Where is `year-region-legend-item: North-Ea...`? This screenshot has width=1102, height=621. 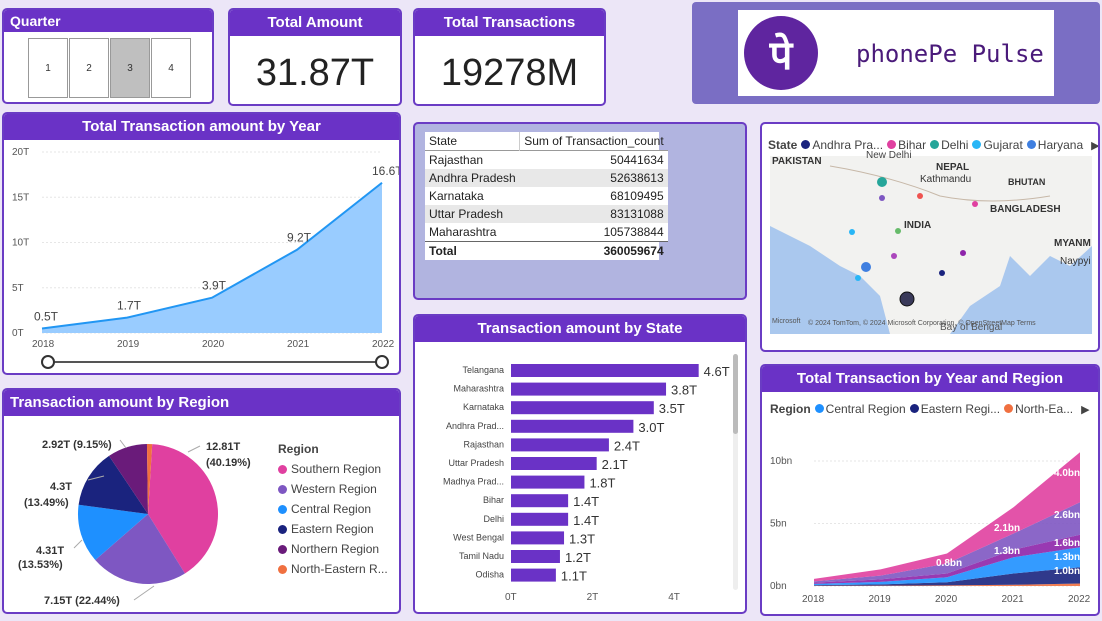
year-region-legend-item: North-Ea... is located at coordinates (1038, 409).